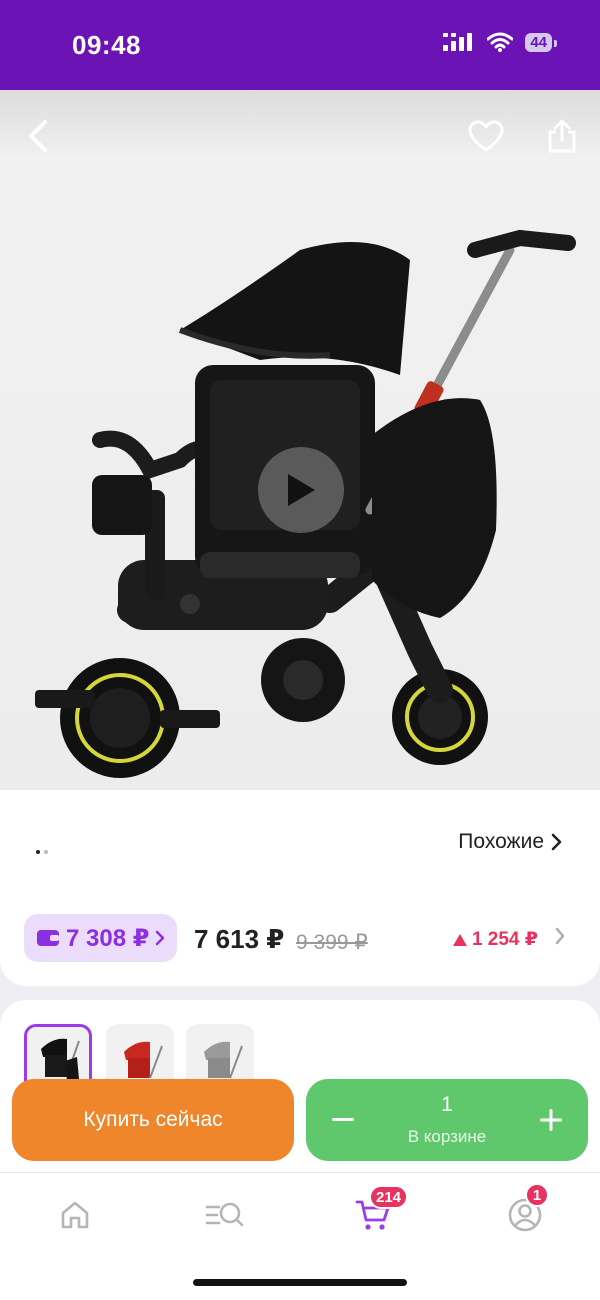  Describe the element at coordinates (38, 852) in the screenshot. I see `pagination-dot-active` at that location.